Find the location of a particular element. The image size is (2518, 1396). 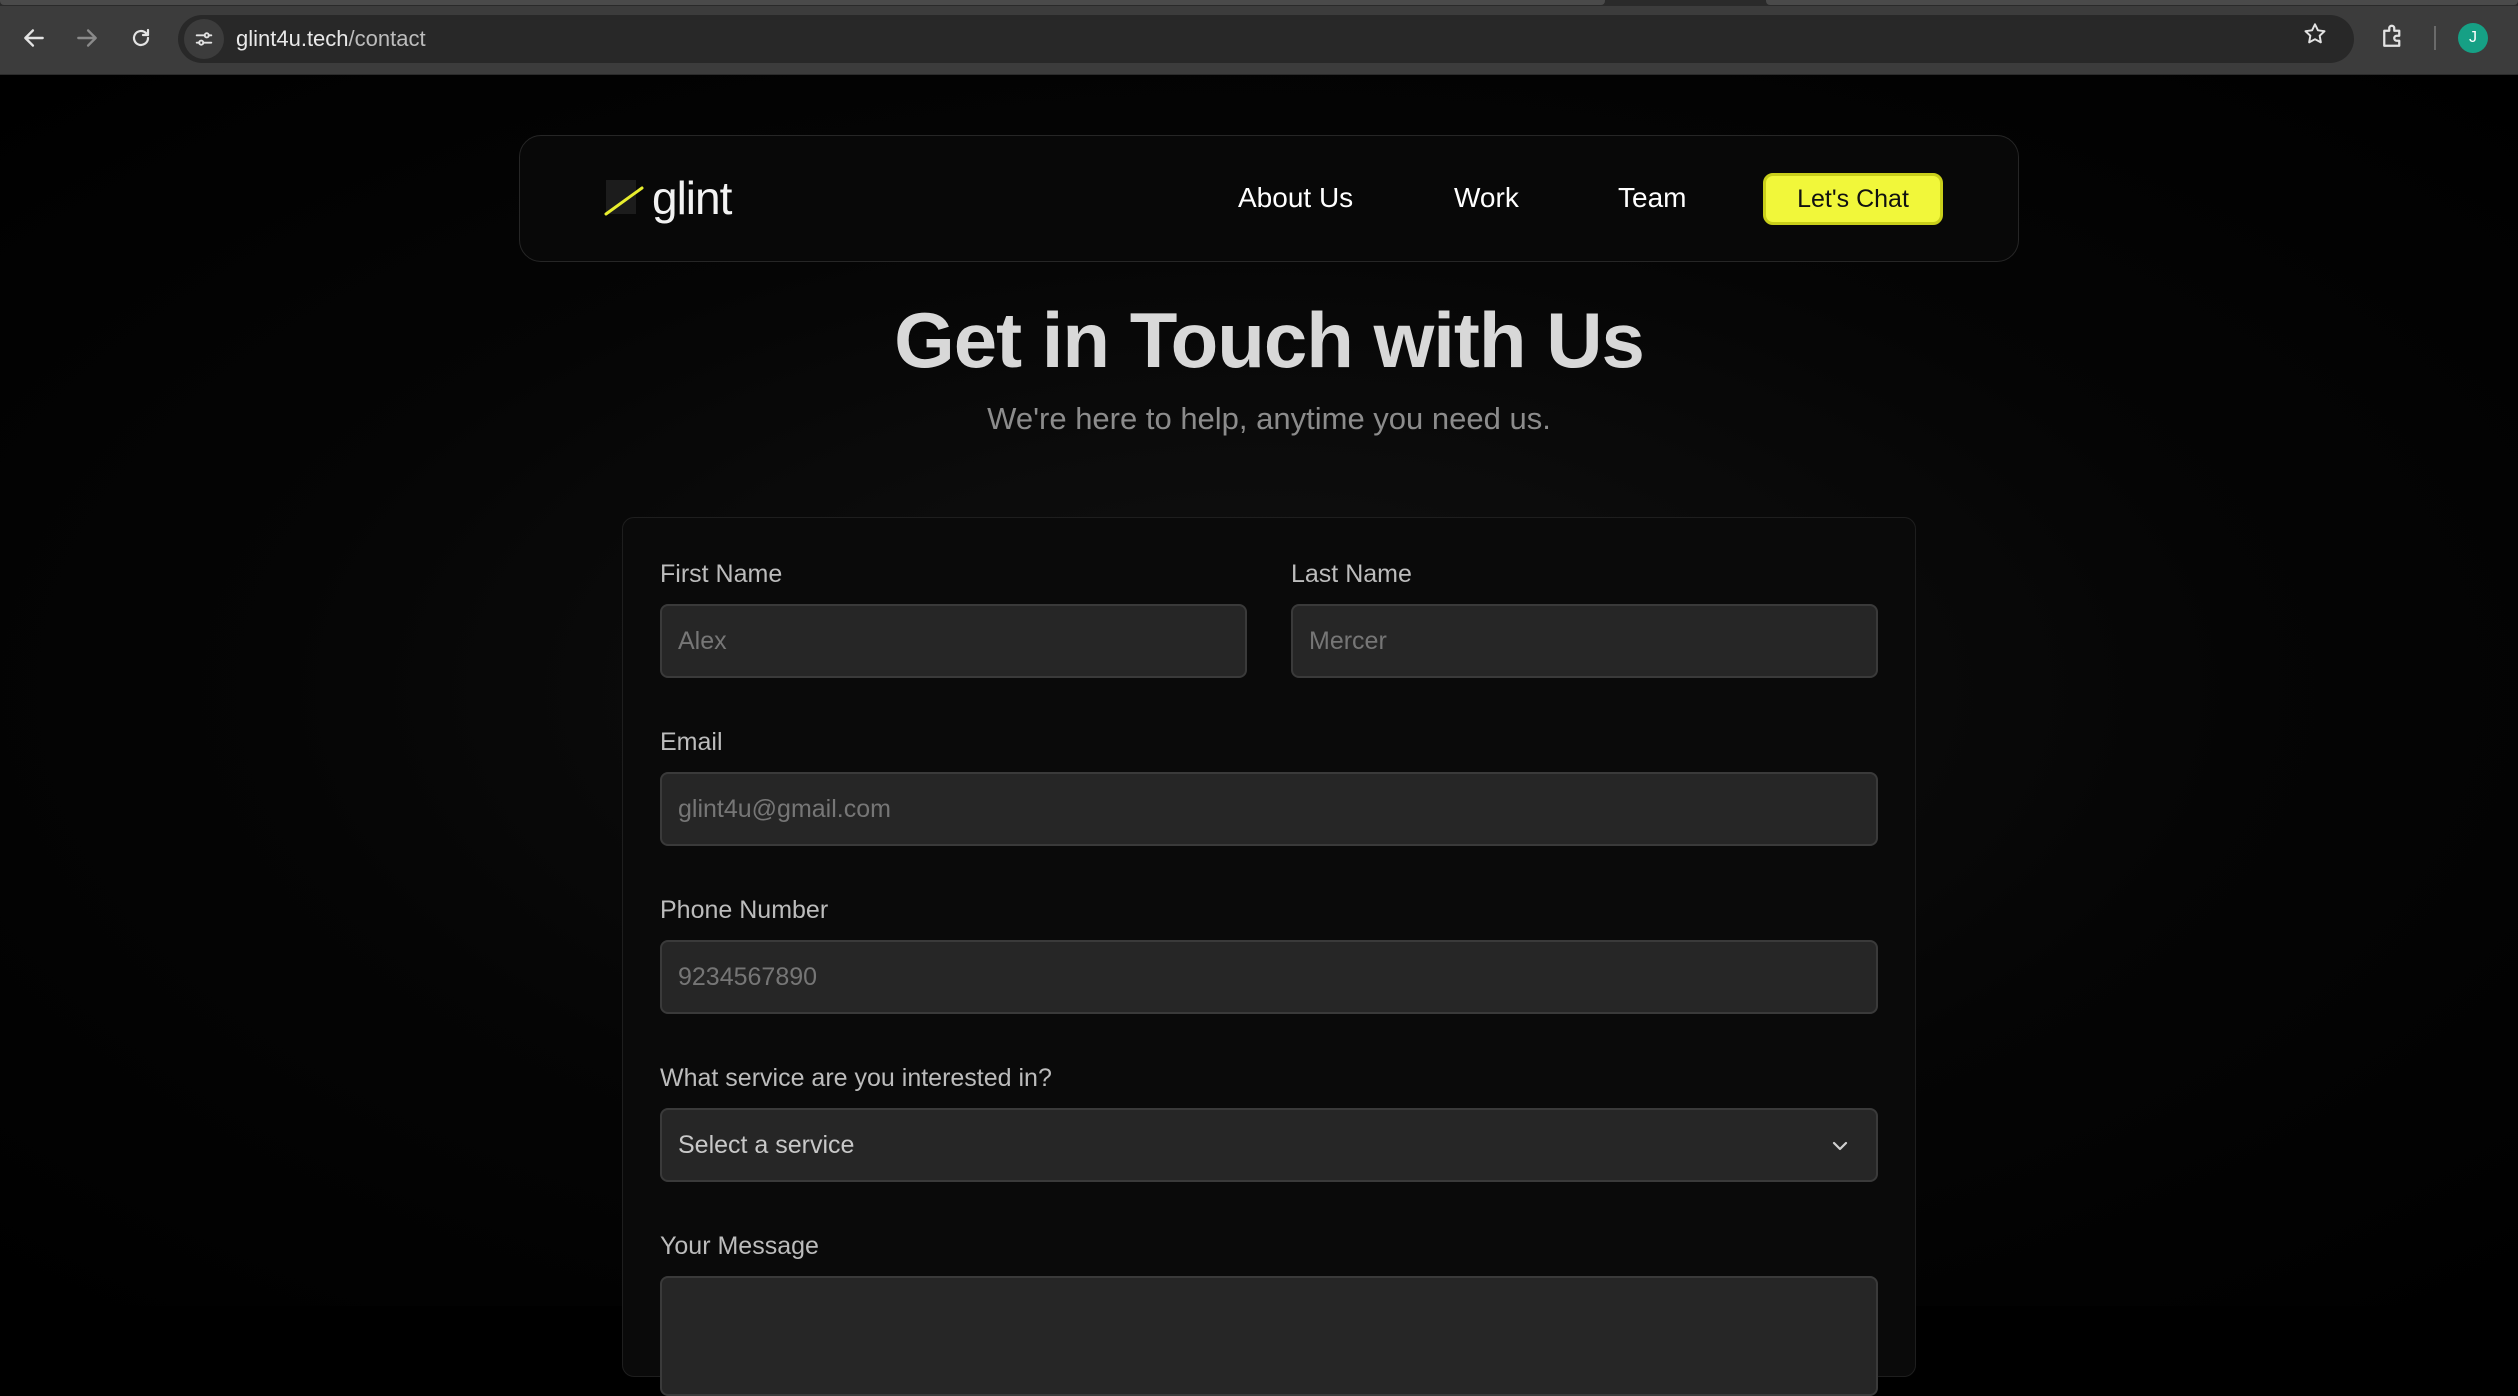

avatar-initial: J is located at coordinates (2473, 37).